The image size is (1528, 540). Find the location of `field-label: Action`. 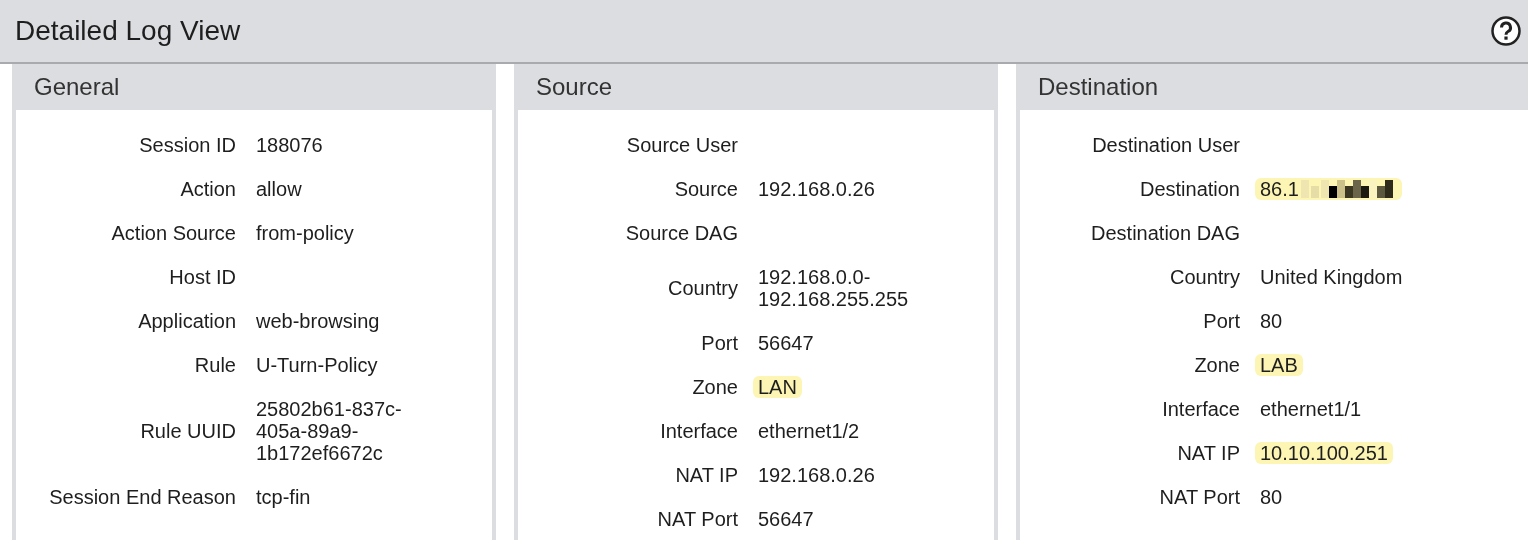

field-label: Action is located at coordinates (207, 189).